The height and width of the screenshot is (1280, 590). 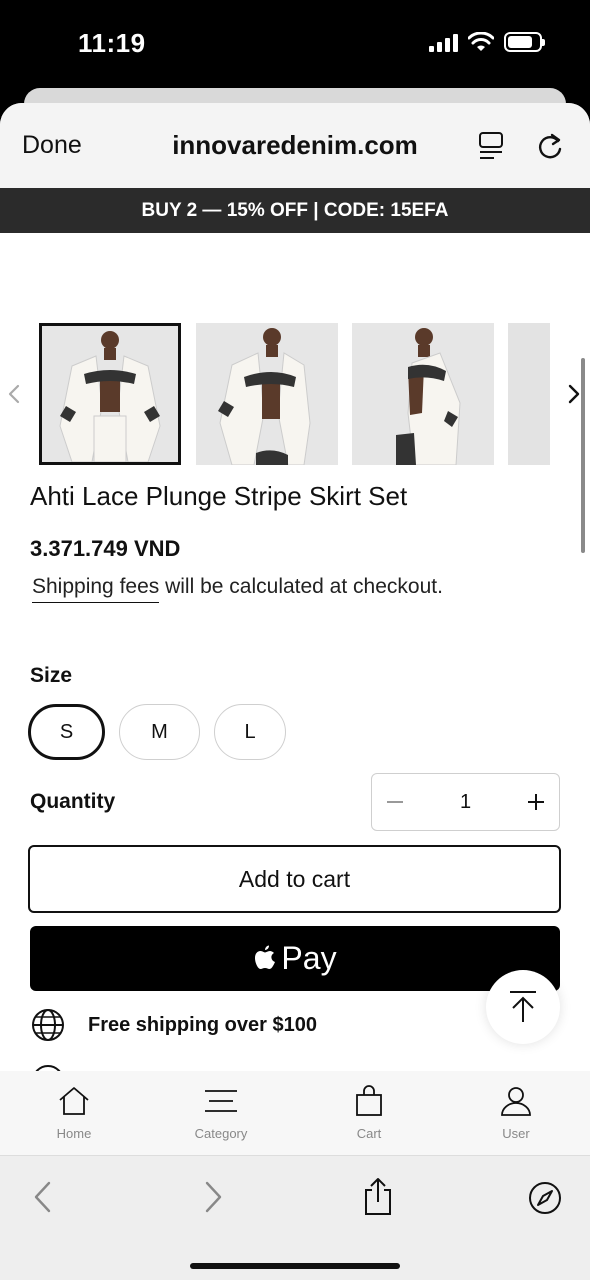 What do you see at coordinates (395, 802) in the screenshot?
I see `minus-icon` at bounding box center [395, 802].